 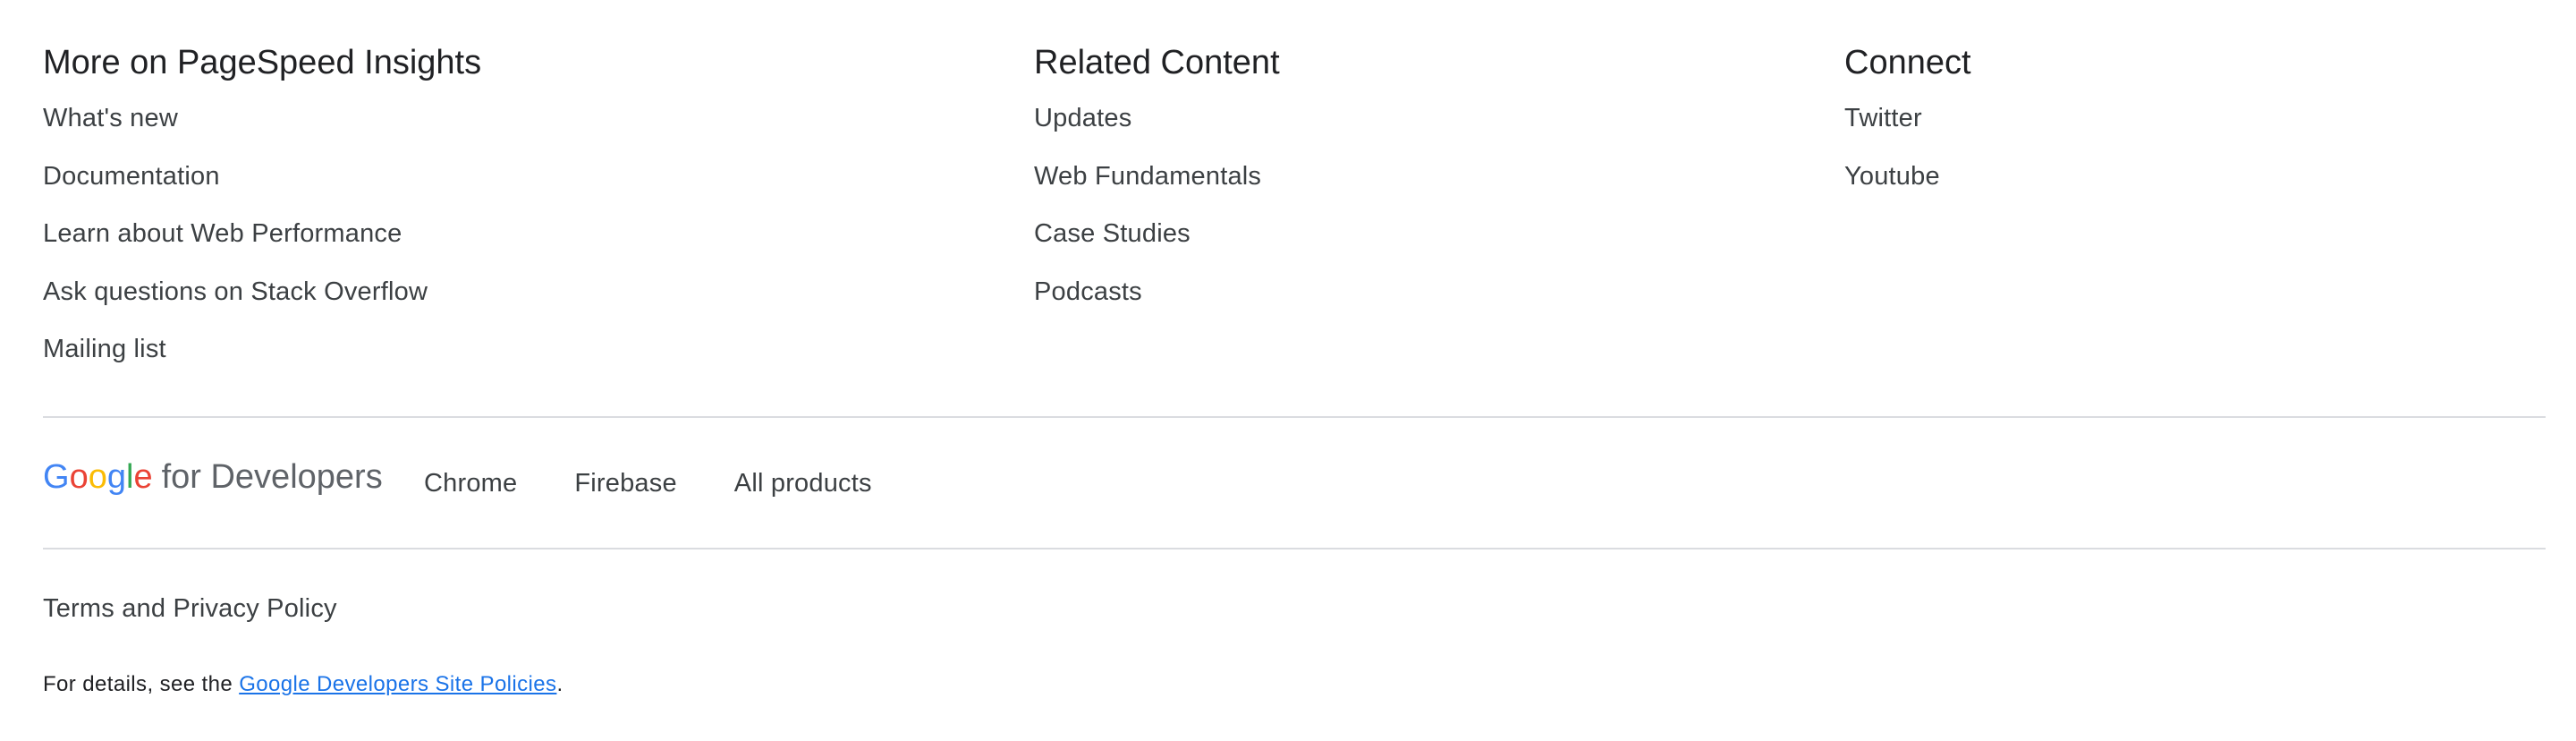 What do you see at coordinates (143, 477) in the screenshot?
I see `logo-letter: e` at bounding box center [143, 477].